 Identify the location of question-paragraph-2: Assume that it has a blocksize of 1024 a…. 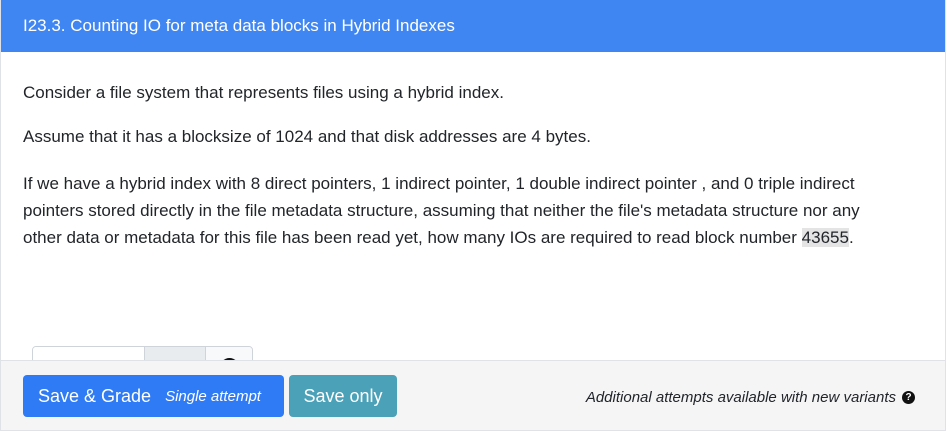
(307, 136).